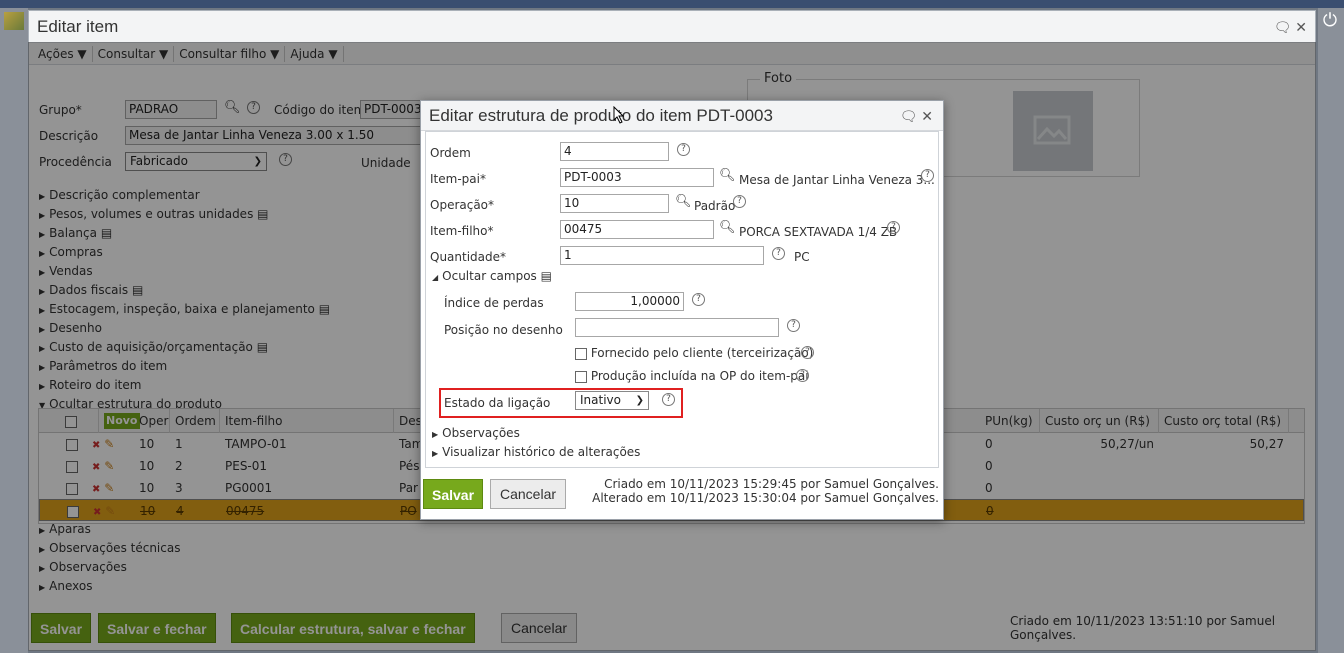 The height and width of the screenshot is (653, 1344). I want to click on ocultar-campos-toggle: ◢ Ocultar campos ▤, so click(492, 276).